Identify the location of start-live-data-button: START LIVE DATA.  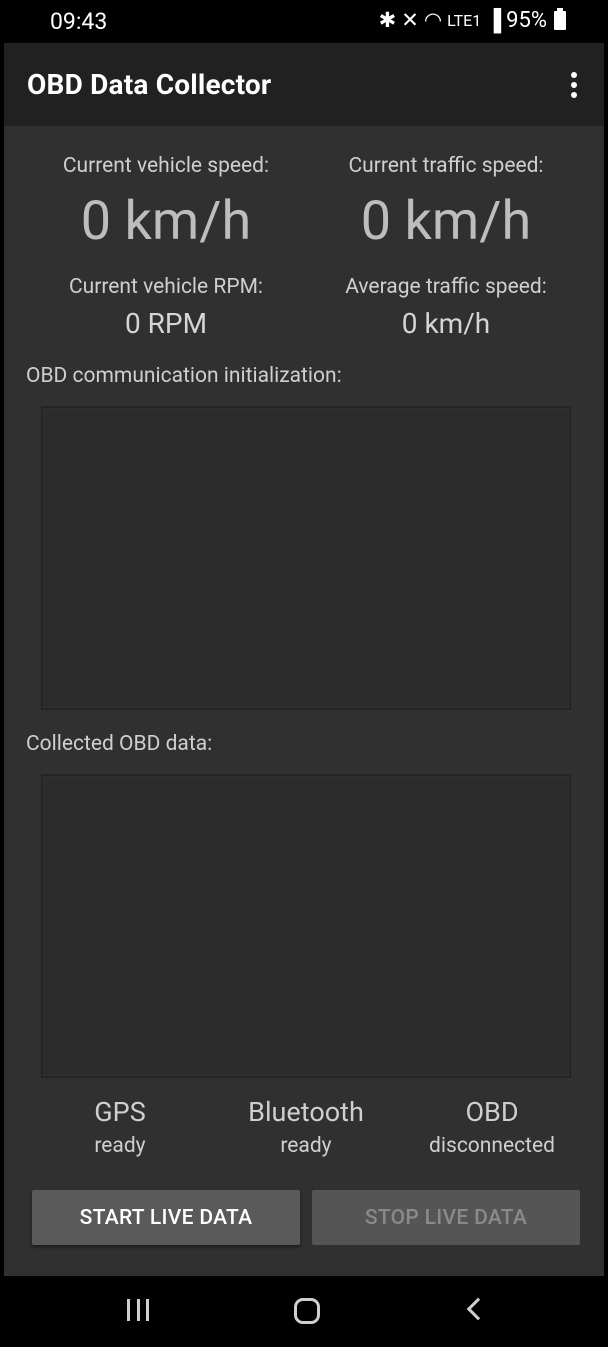
(166, 1217).